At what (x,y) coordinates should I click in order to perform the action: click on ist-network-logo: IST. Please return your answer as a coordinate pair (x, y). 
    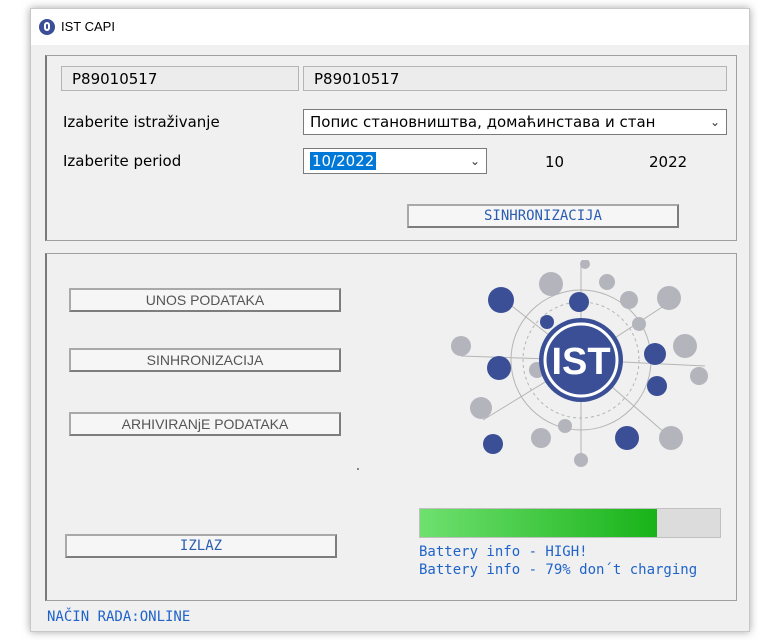
    Looking at the image, I should click on (579, 363).